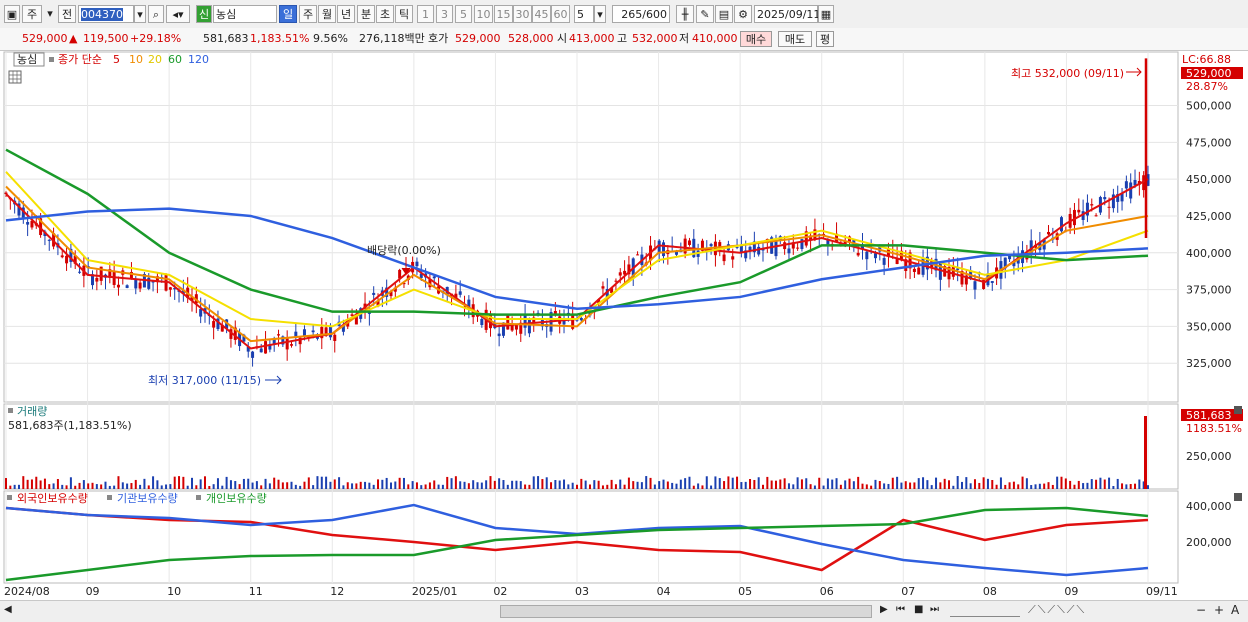  Describe the element at coordinates (664, 591) in the screenshot. I see `x-axis-label: 04` at that location.